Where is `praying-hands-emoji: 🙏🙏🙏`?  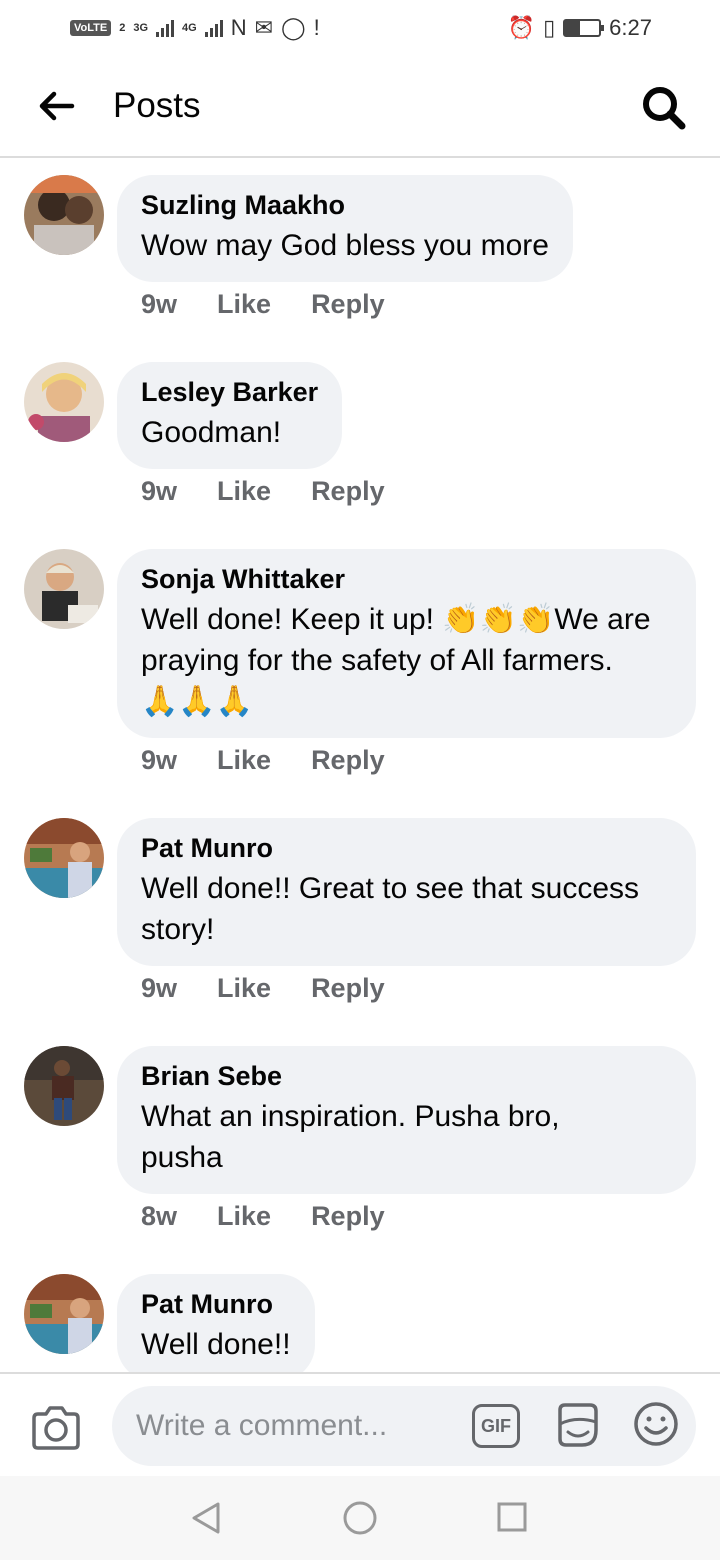 praying-hands-emoji: 🙏🙏🙏 is located at coordinates (197, 701).